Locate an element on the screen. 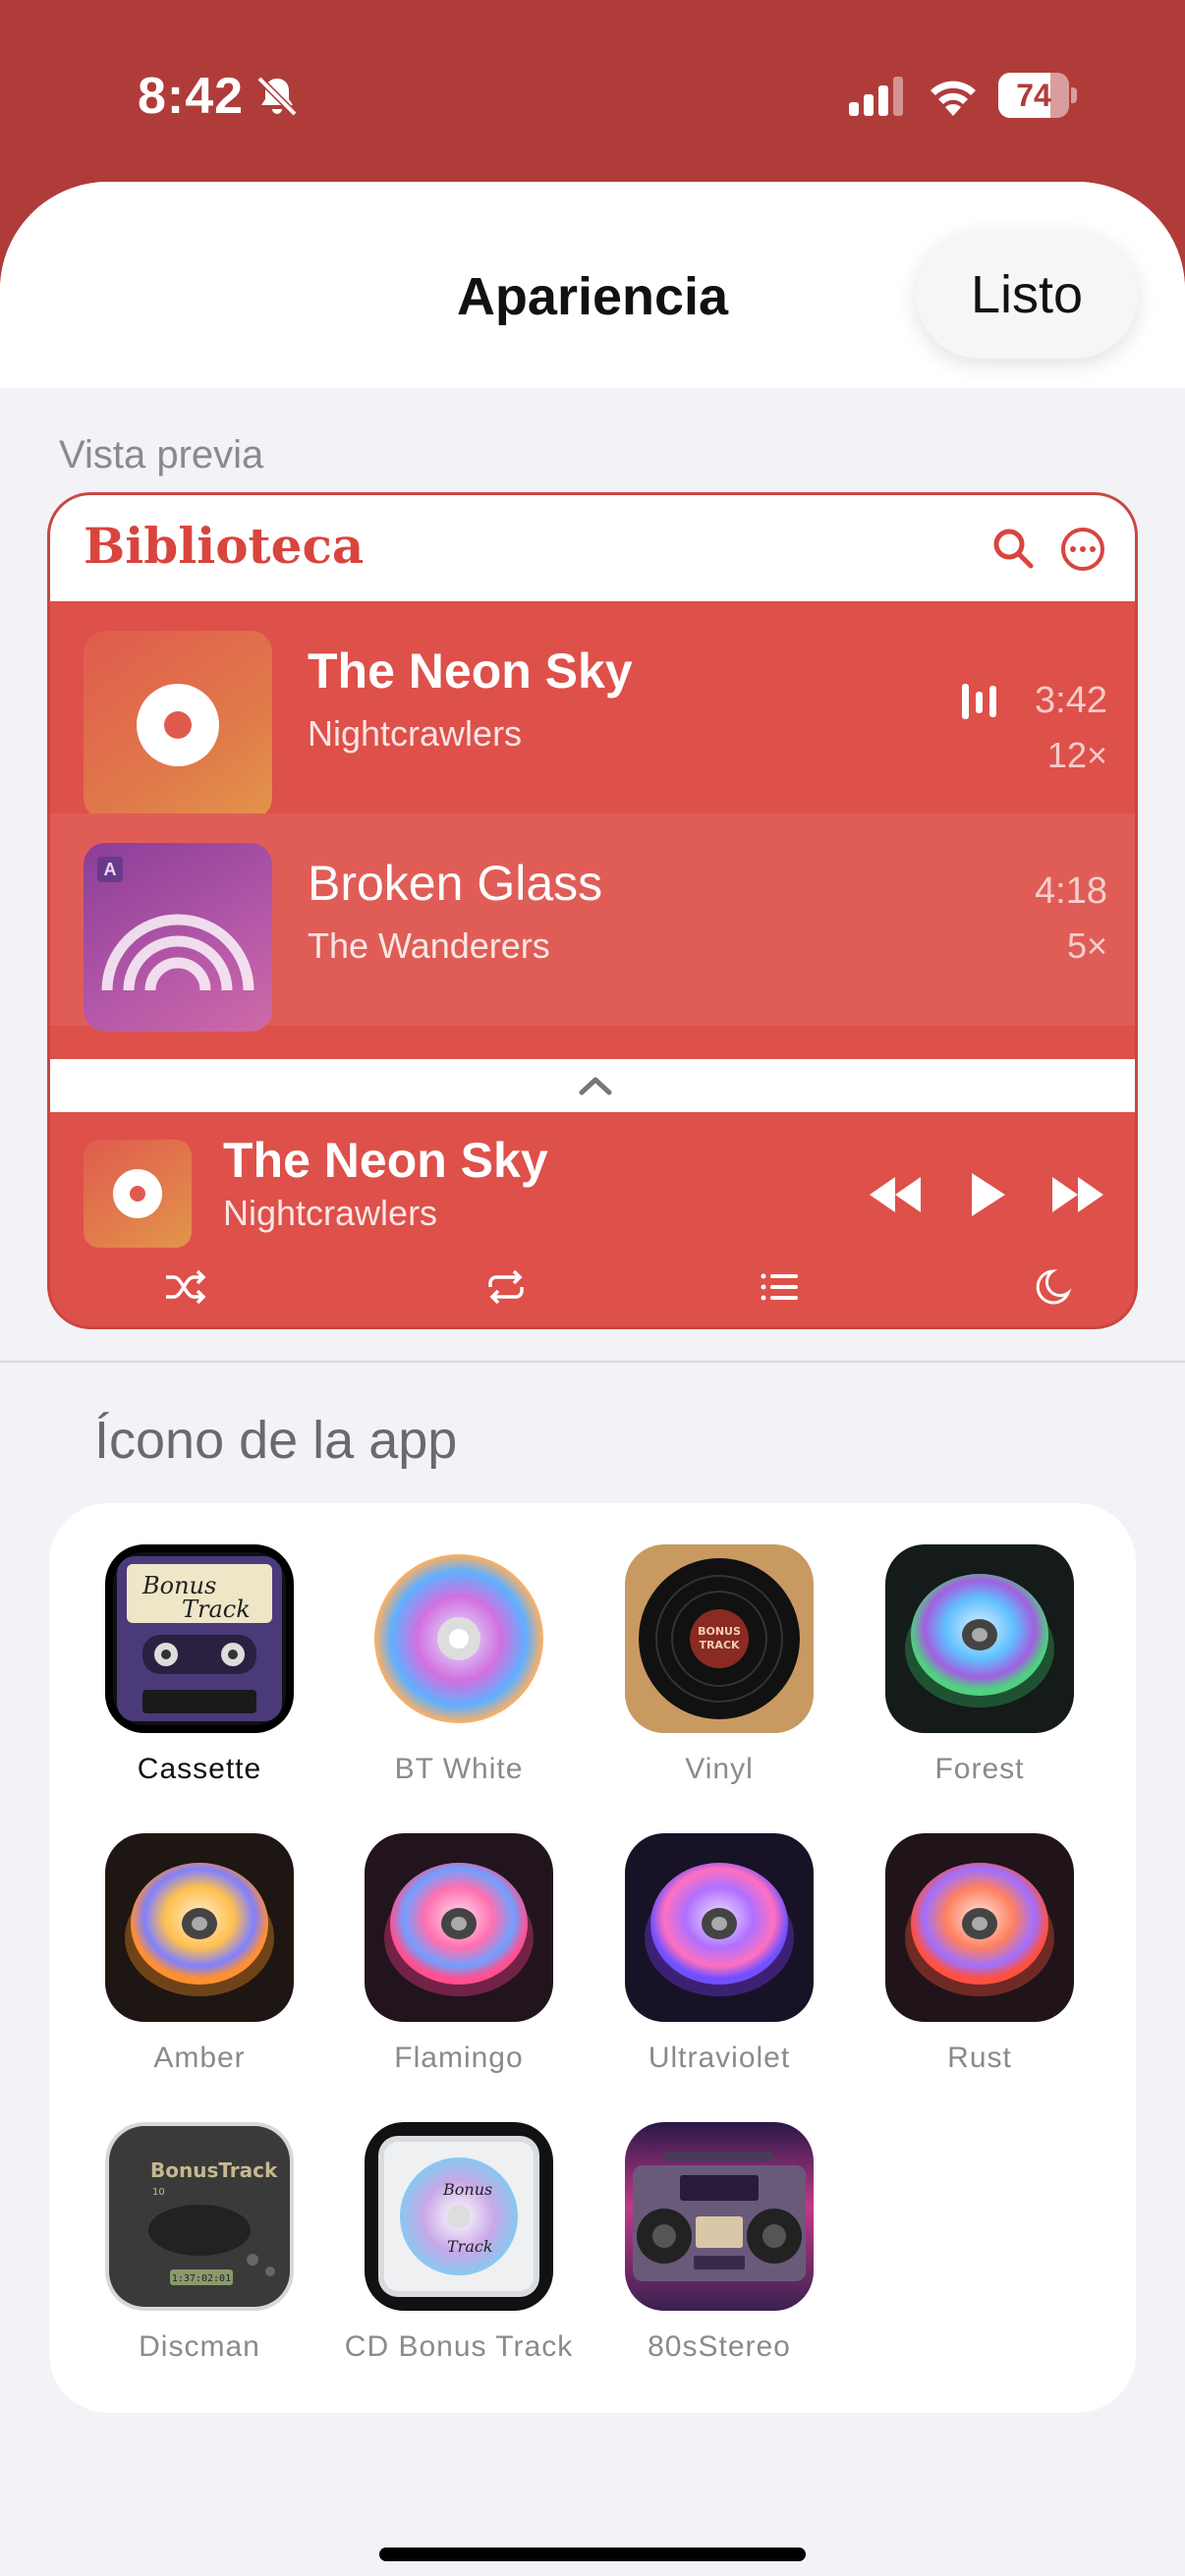 This screenshot has width=1185, height=2576. preview-section-label: Vista previa is located at coordinates (162, 454).